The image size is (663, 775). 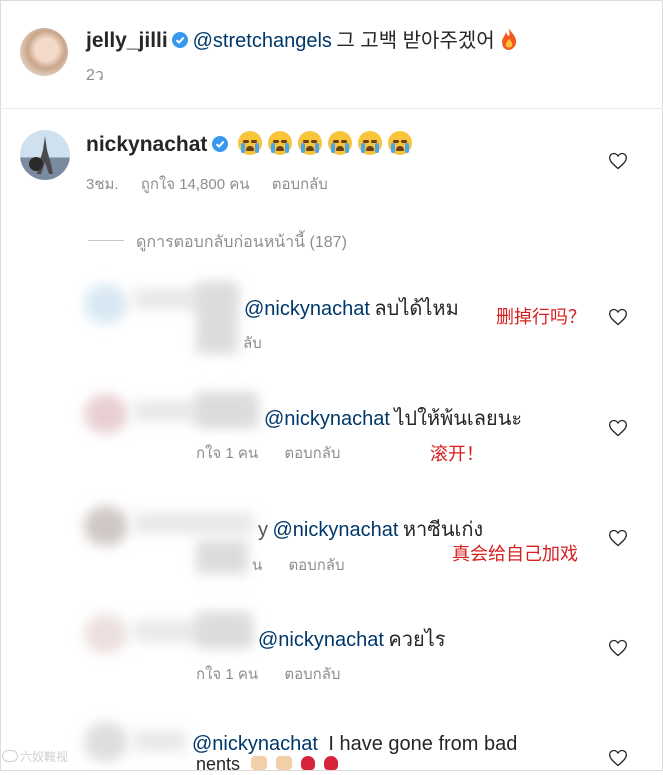 I want to click on reply-text-continued: nents, so click(x=218, y=764).